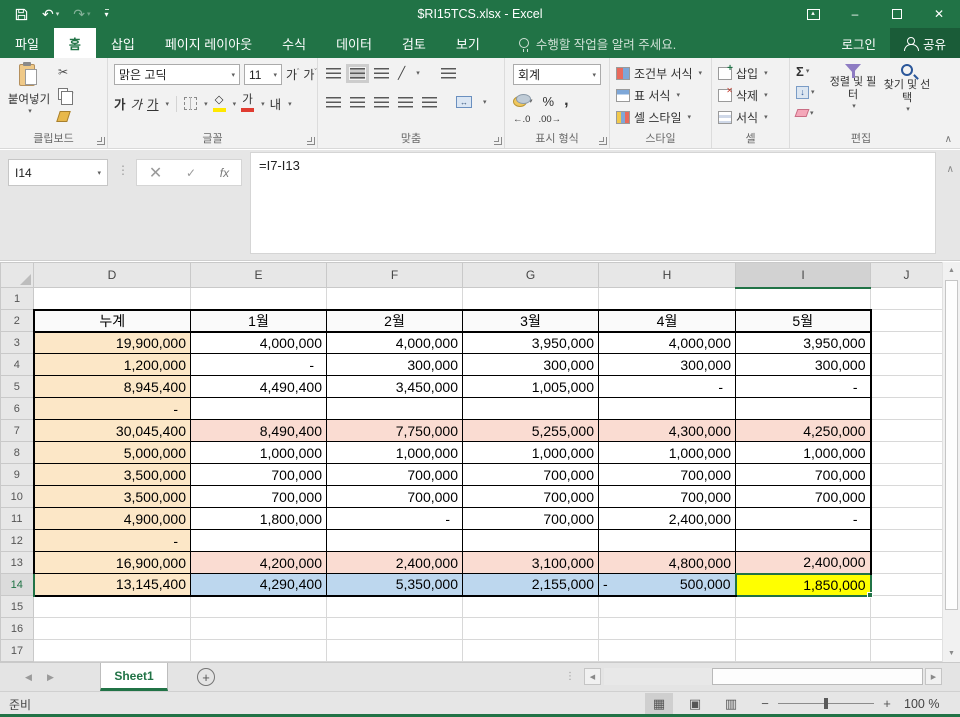  What do you see at coordinates (74, 43) in the screenshot?
I see `ribbon-tab-home: 홈` at bounding box center [74, 43].